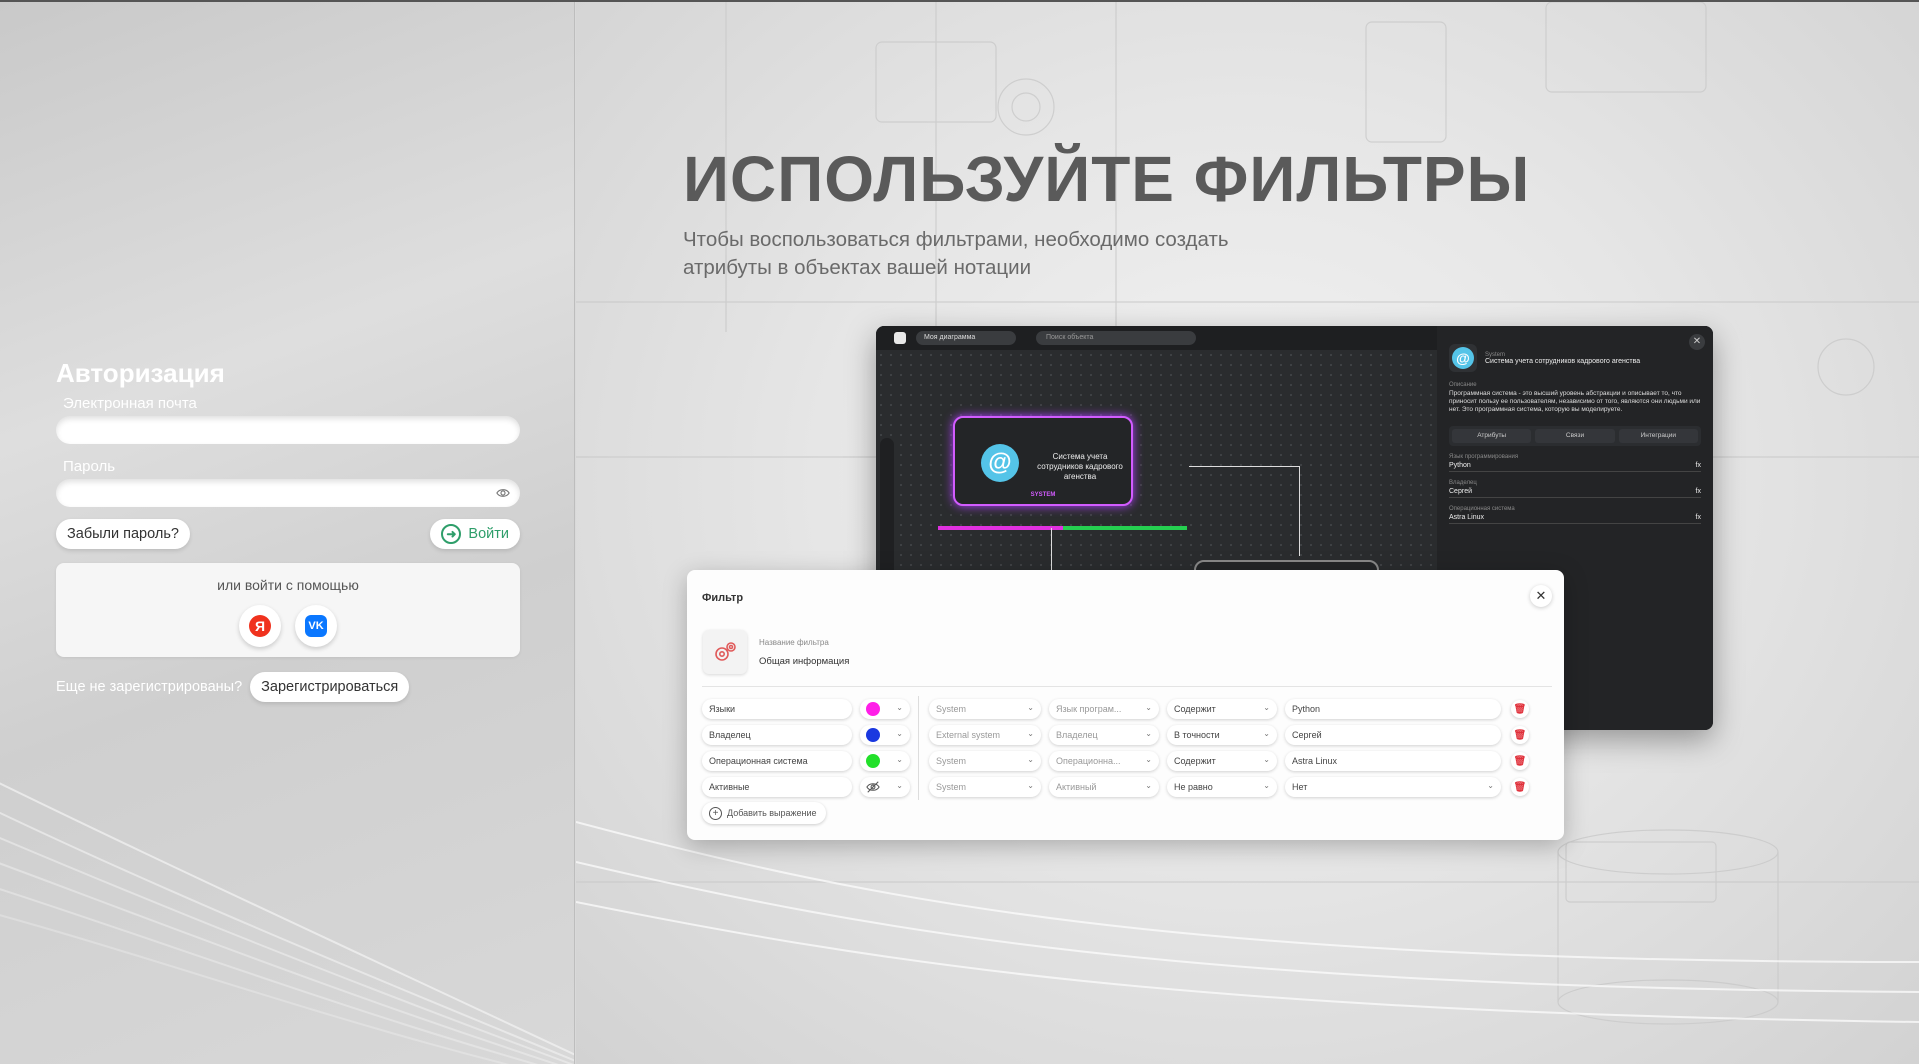 The height and width of the screenshot is (1064, 1919). I want to click on email-field-wrap, so click(288, 430).